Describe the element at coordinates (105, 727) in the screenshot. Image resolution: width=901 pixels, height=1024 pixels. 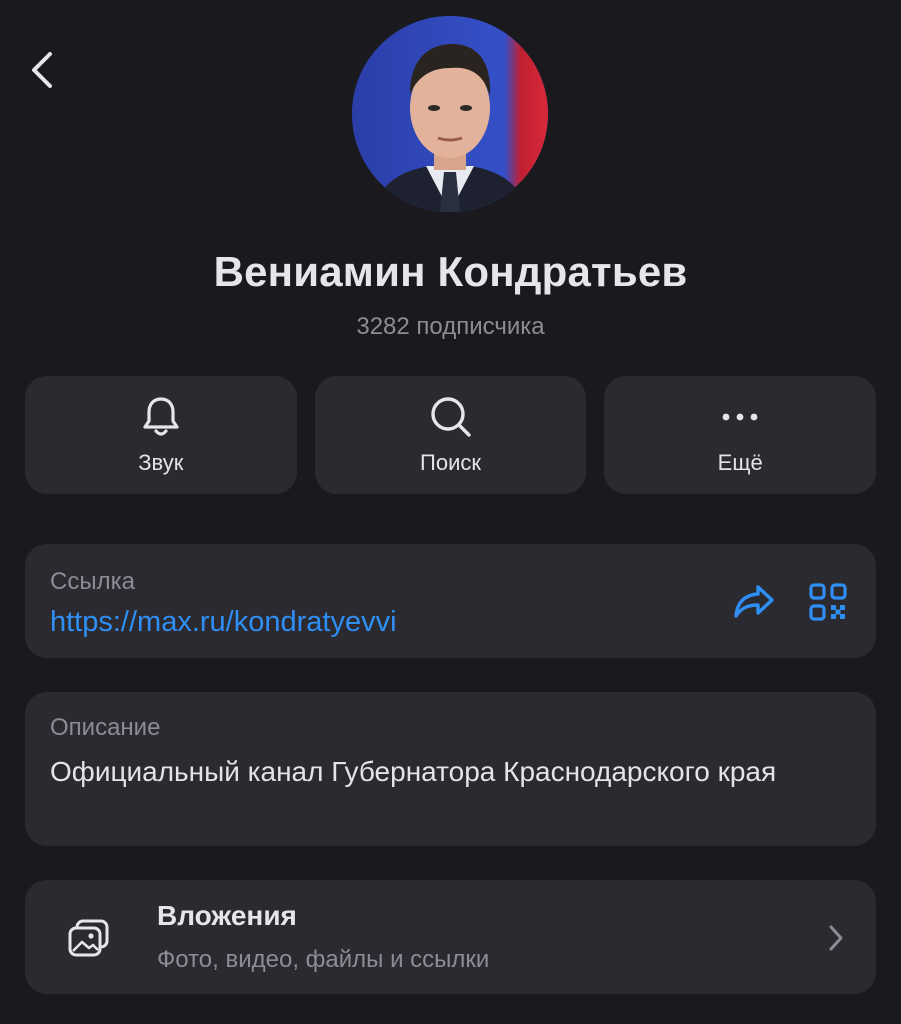
I see `description-caption: Описание` at that location.